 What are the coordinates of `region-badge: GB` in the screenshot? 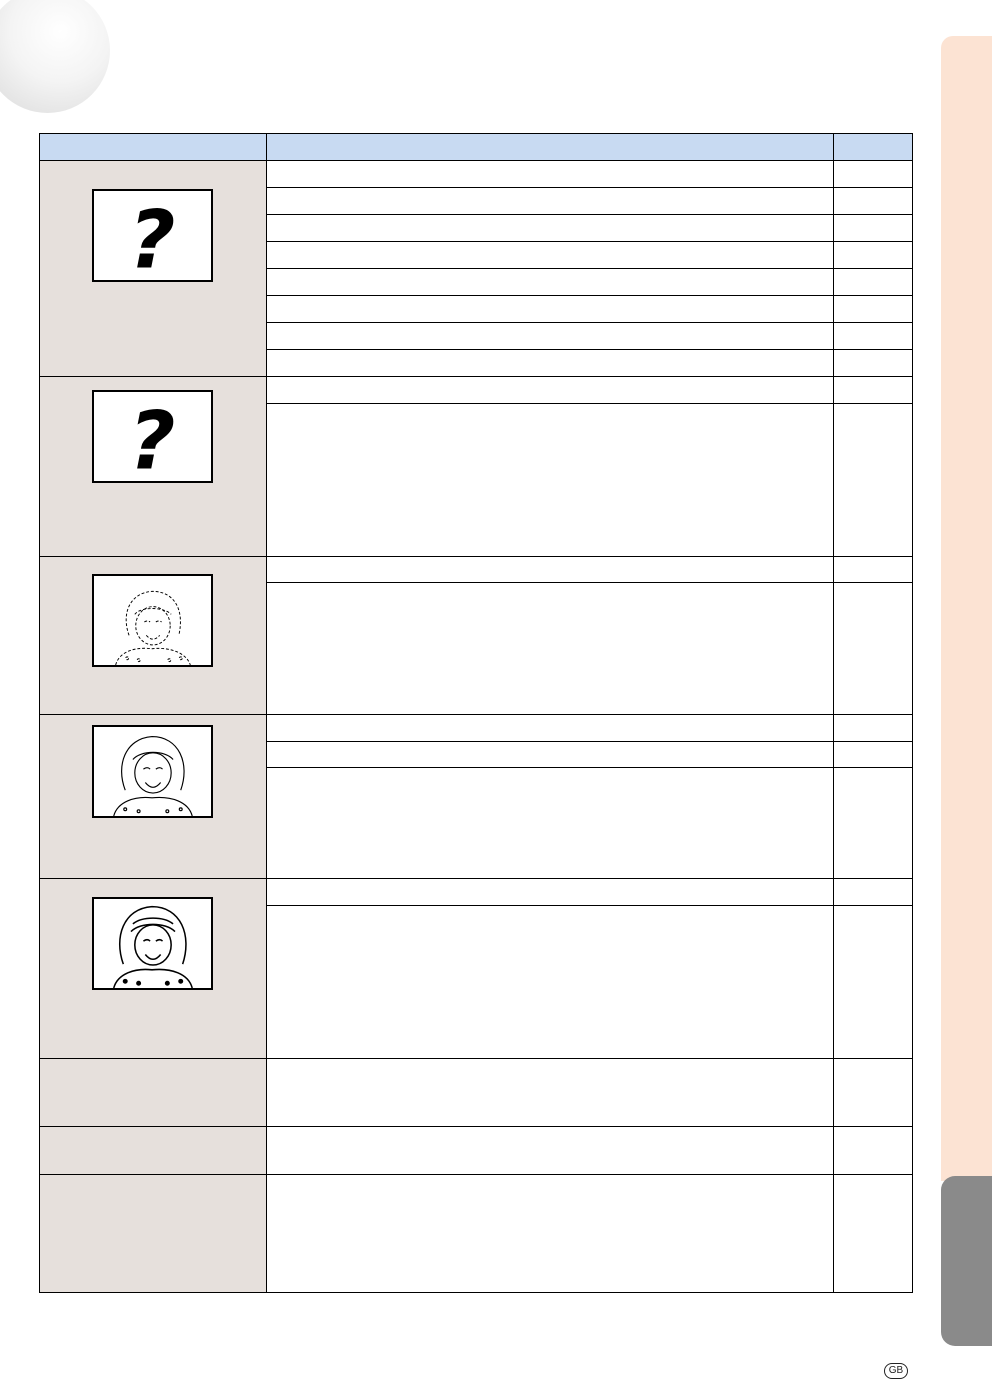 It's located at (896, 1371).